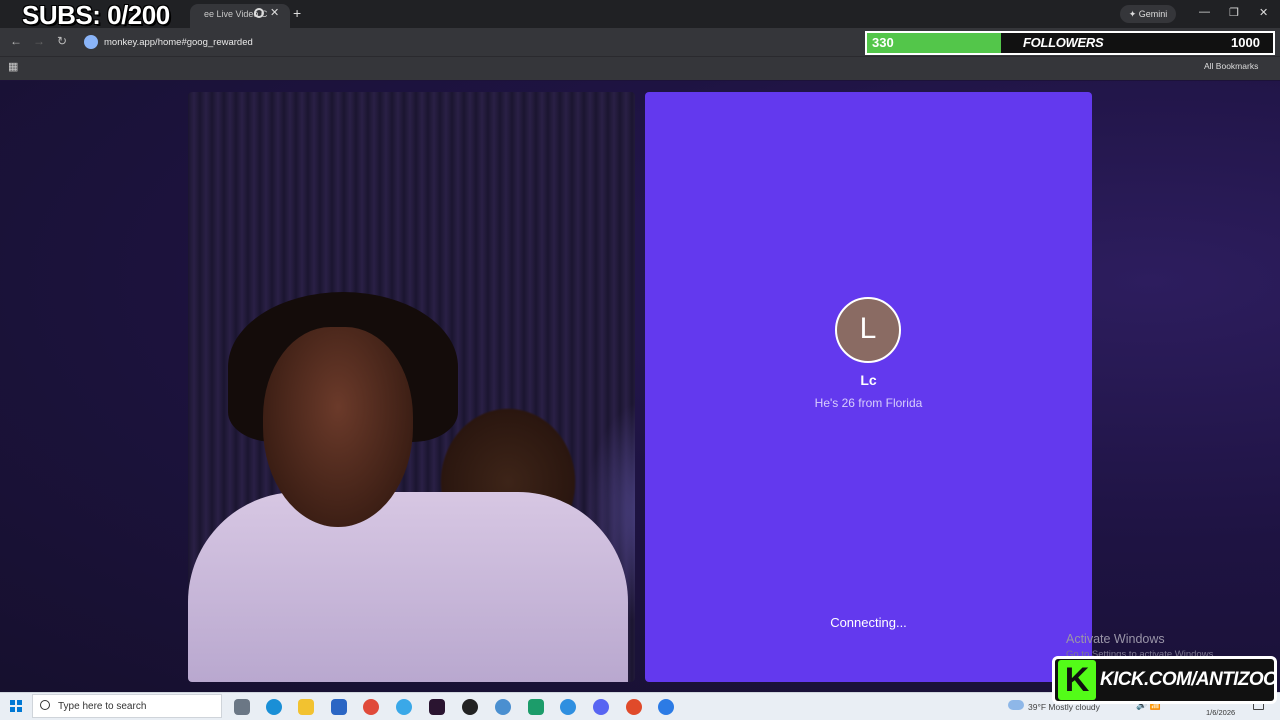 This screenshot has width=1280, height=720. I want to click on audio-playing-icon, so click(259, 13).